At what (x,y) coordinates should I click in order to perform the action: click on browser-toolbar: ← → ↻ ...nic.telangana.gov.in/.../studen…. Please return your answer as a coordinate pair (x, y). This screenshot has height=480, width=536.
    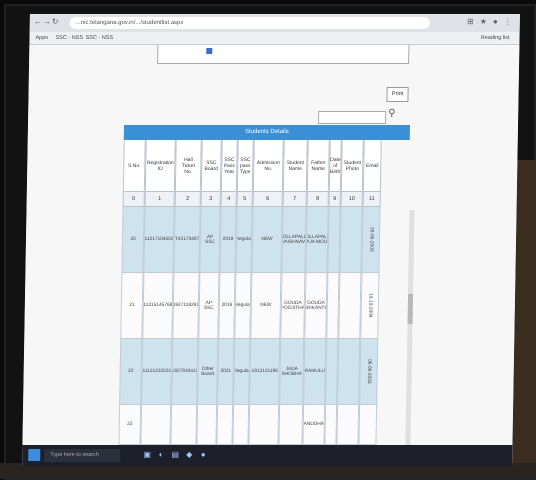
    Looking at the image, I should click on (274, 23).